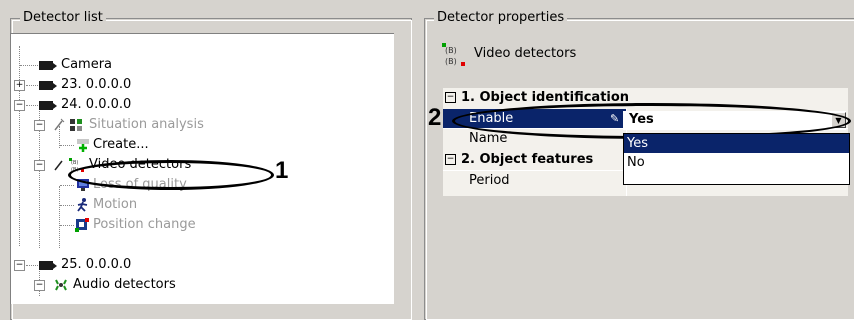  I want to click on tree-item-label: 24. 0.0.0.0, so click(96, 104).